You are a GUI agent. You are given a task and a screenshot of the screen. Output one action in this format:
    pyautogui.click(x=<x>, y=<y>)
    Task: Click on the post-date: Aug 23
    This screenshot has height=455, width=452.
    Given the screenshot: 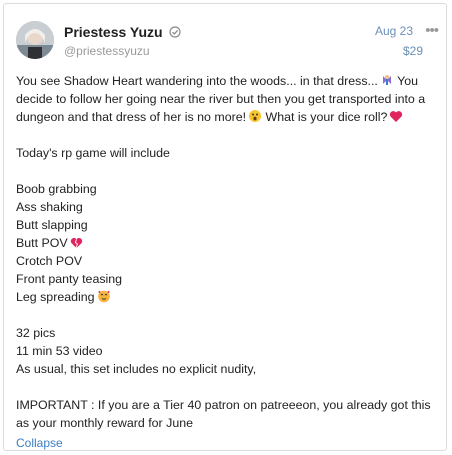 What is the action you would take?
    pyautogui.click(x=394, y=31)
    